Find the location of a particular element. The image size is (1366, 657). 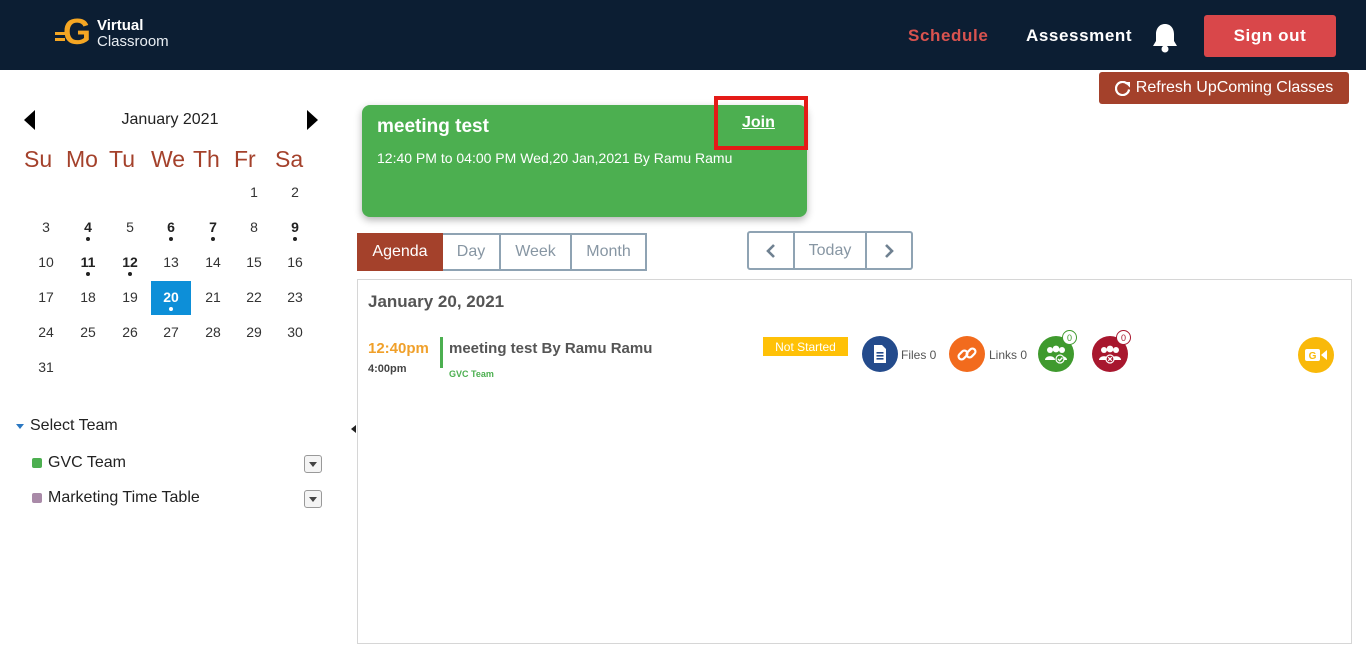

chevron-left-icon is located at coordinates (770, 250).